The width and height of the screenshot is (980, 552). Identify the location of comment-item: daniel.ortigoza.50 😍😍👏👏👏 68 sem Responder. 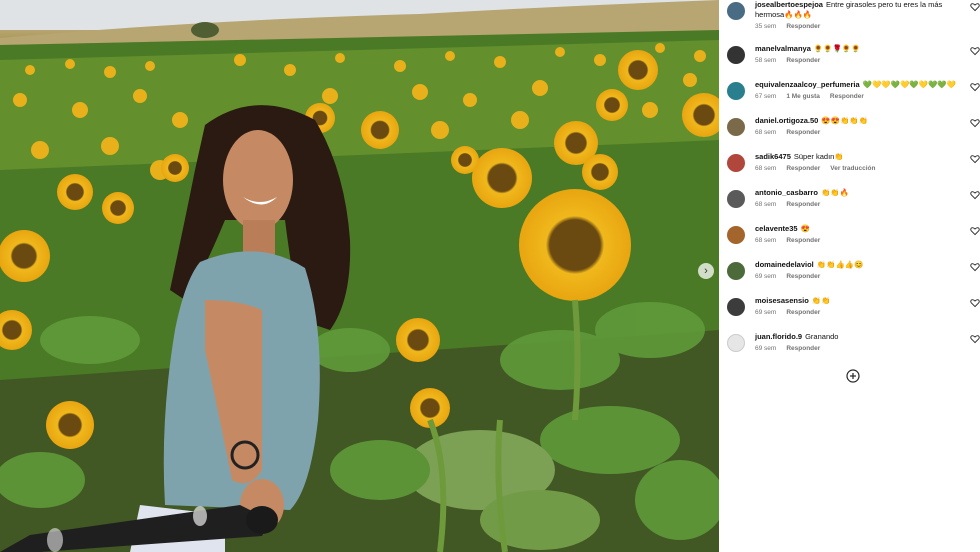
(853, 133).